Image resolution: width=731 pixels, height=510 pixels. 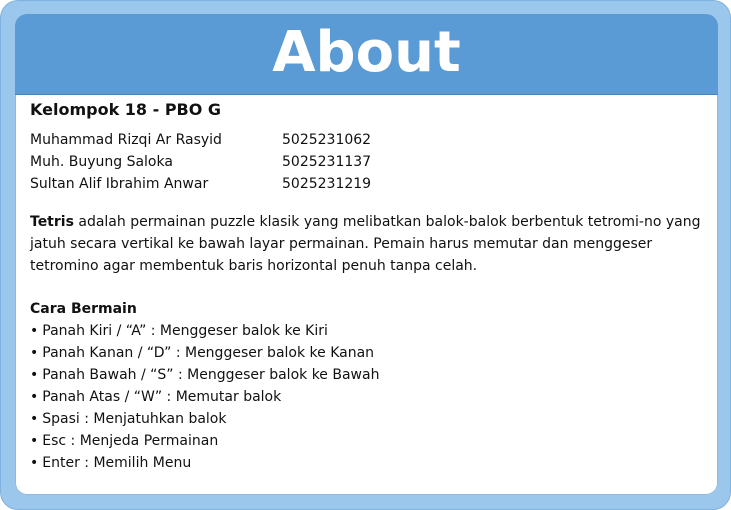 What do you see at coordinates (370, 441) in the screenshot?
I see `list-item: • Esc : Menjeda Permainan` at bounding box center [370, 441].